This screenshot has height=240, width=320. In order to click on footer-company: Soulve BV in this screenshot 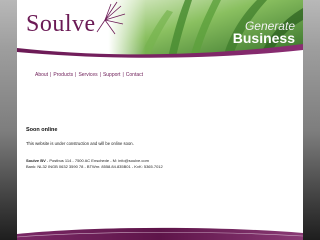, I will do `click(36, 160)`.